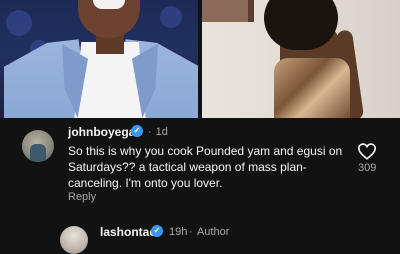 The height and width of the screenshot is (254, 400). I want to click on reply-button: Reply, so click(82, 197).